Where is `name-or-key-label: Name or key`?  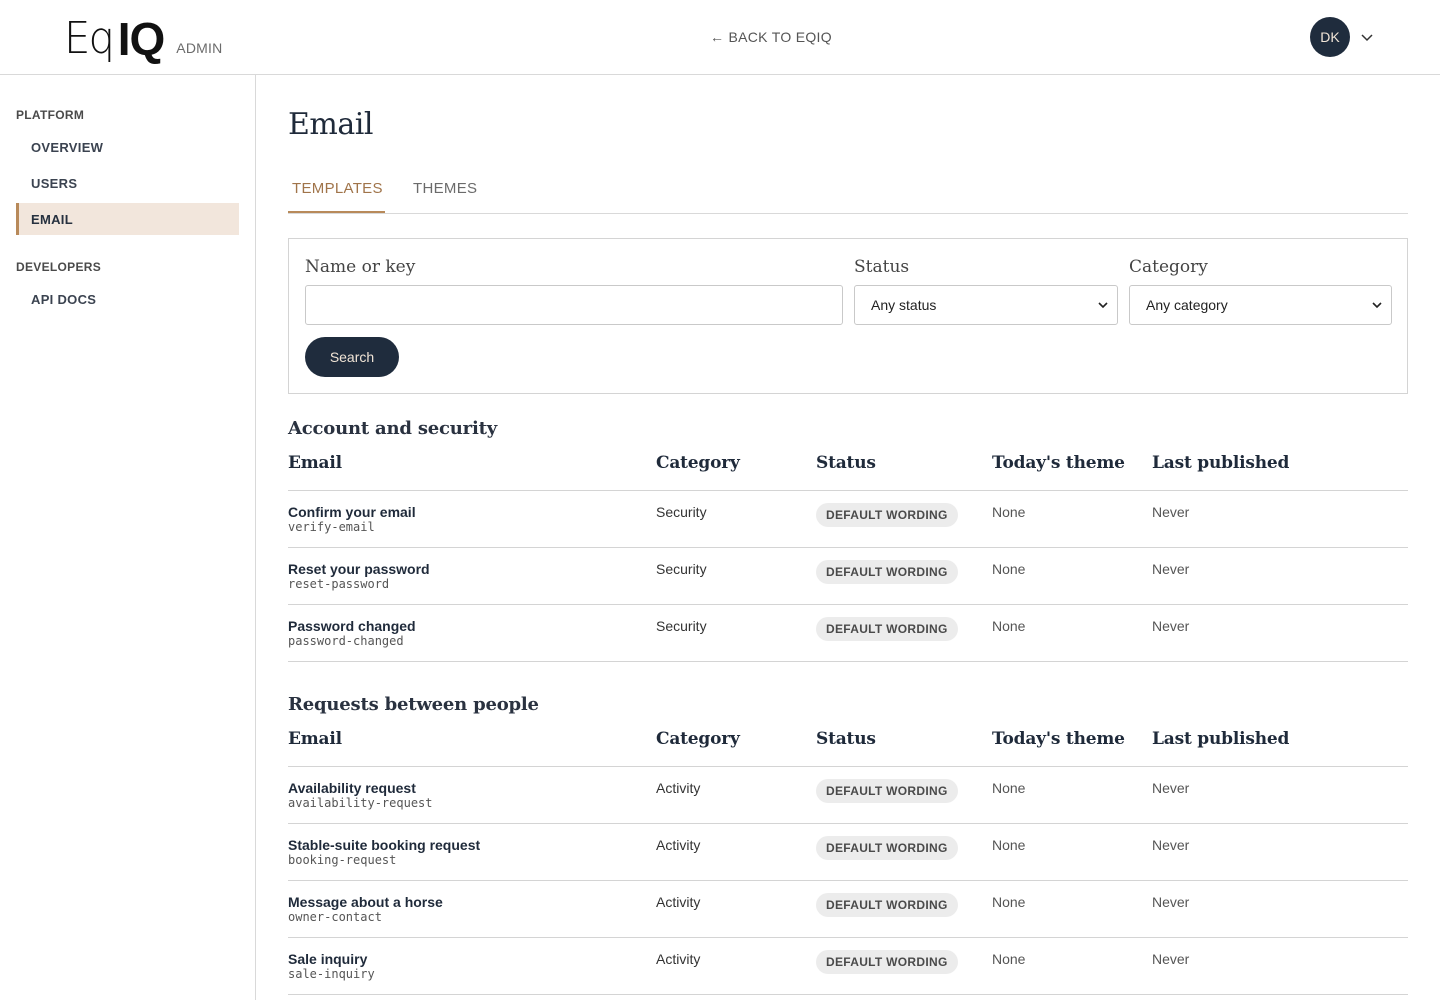
name-or-key-label: Name or key is located at coordinates (360, 267).